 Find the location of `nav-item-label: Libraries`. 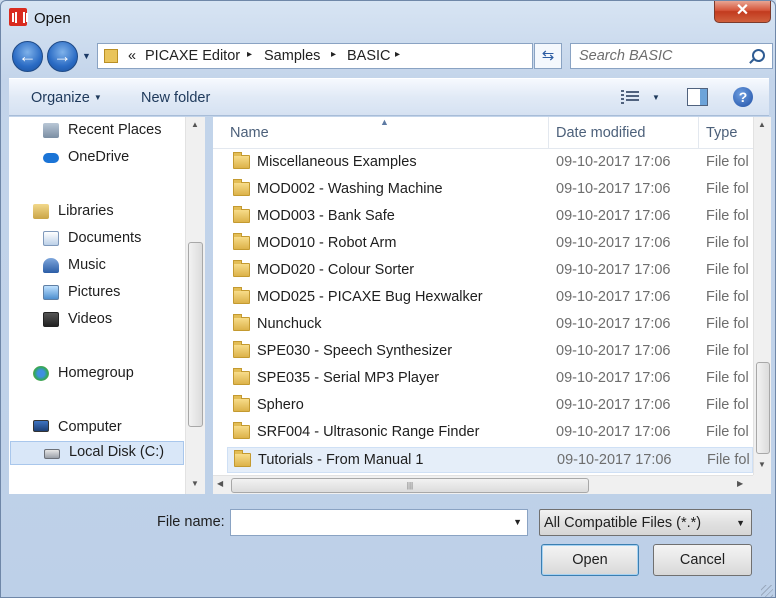

nav-item-label: Libraries is located at coordinates (86, 211).